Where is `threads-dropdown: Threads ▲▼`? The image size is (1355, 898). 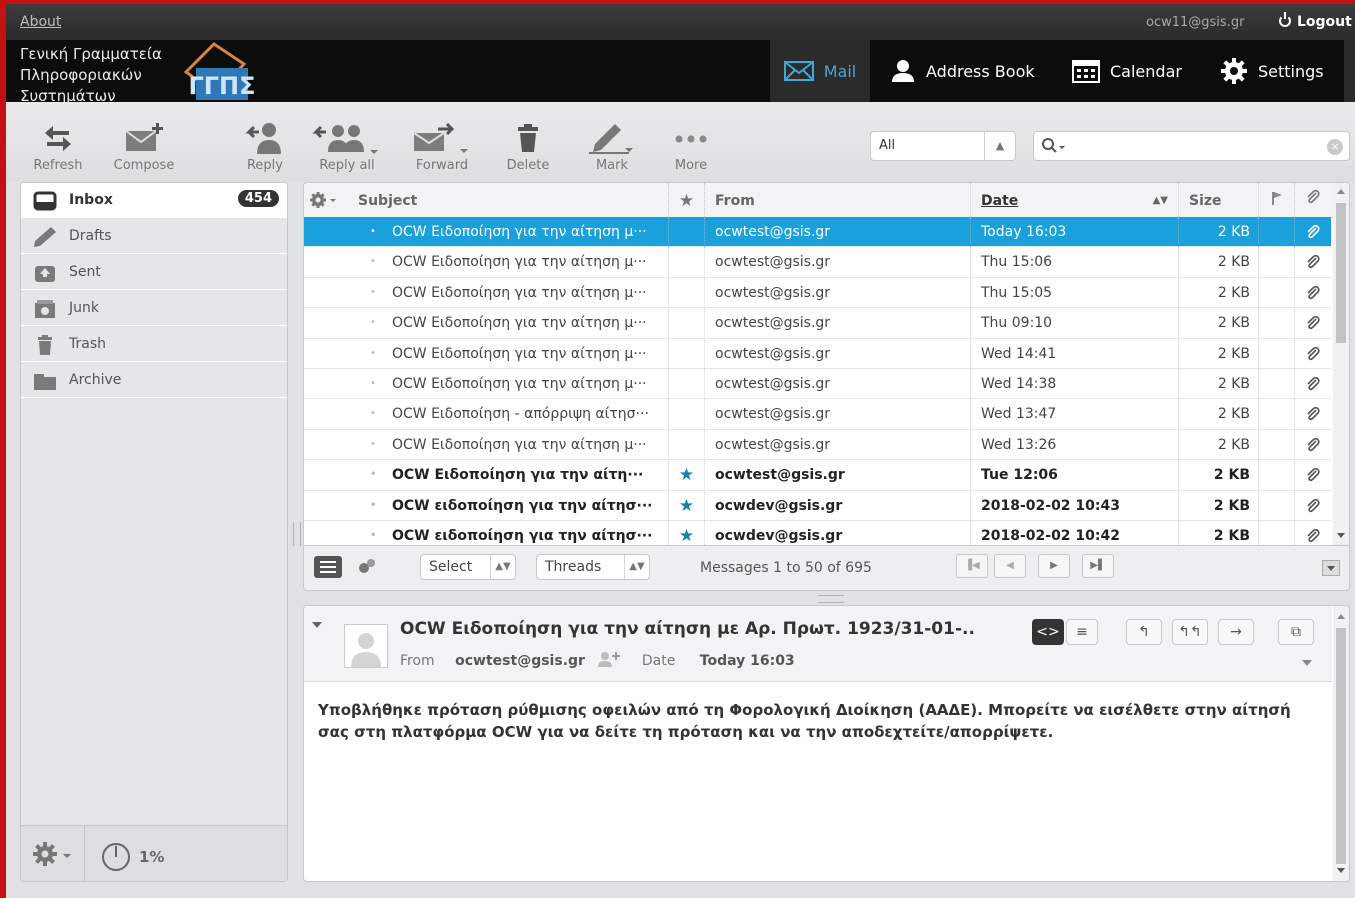 threads-dropdown: Threads ▲▼ is located at coordinates (593, 567).